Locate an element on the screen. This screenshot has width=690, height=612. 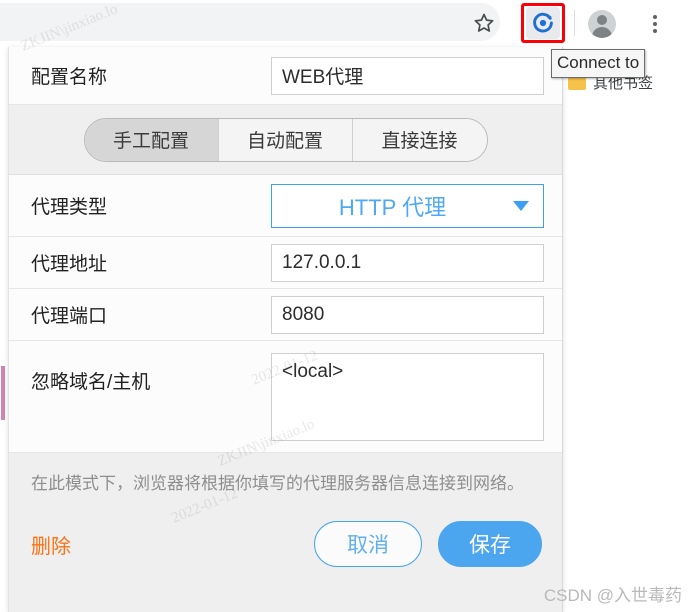
proxy-address-row: 代理地址 is located at coordinates (285, 263).